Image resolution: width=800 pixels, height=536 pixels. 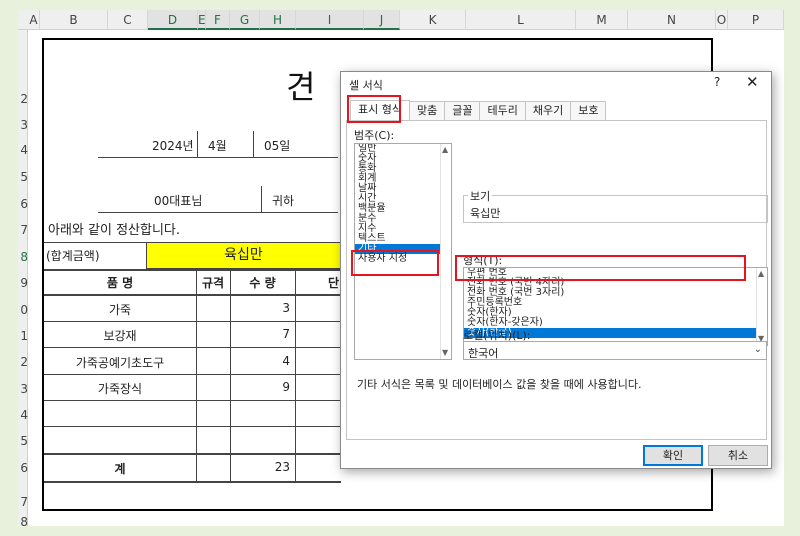 I want to click on tab-protection: 보호, so click(x=588, y=110).